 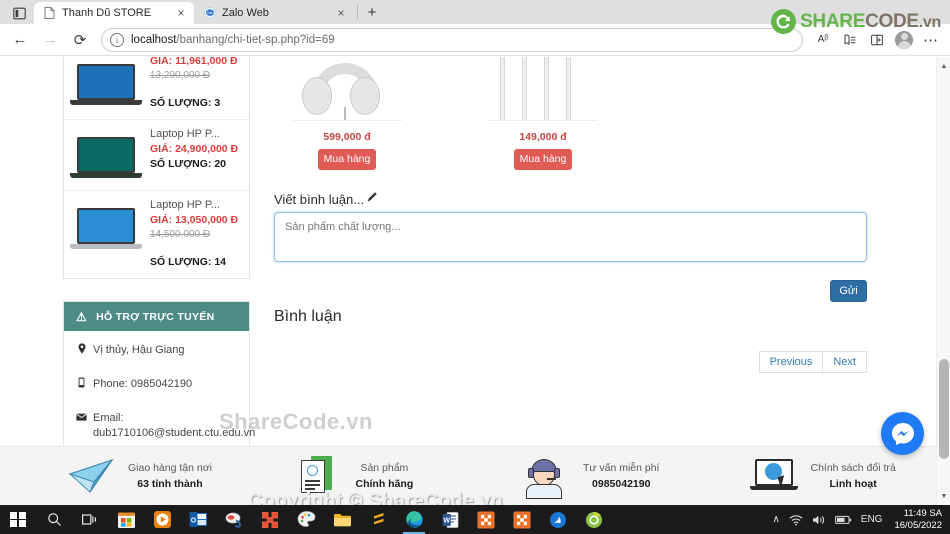 I want to click on browser-tab-1: Zalo Zalo Web ×, so click(x=274, y=13).